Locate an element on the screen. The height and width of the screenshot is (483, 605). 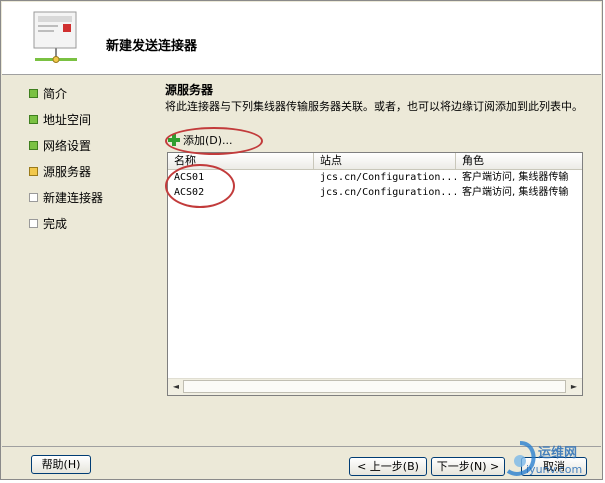
step-label: 地址空间 is located at coordinates (67, 120).